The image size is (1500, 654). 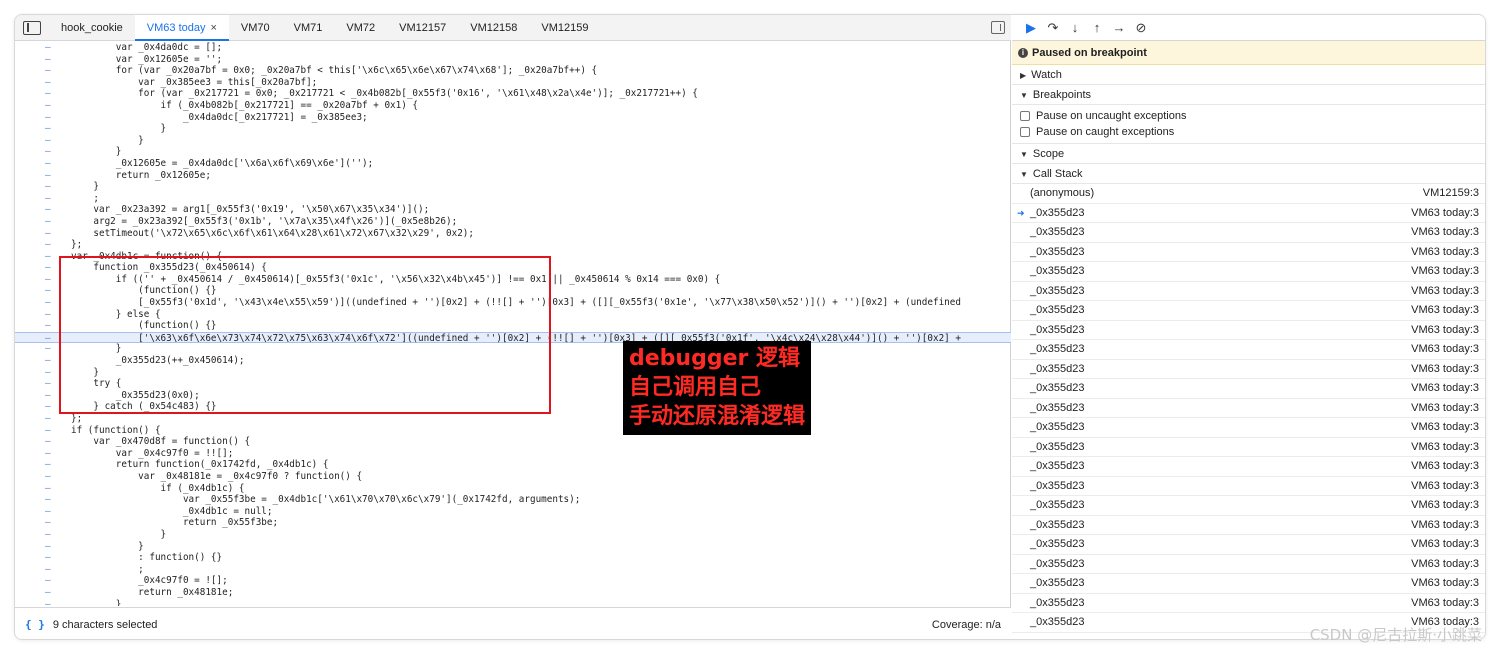 I want to click on code-line: – } catch (_0x54c483) {}, so click(x=513, y=407).